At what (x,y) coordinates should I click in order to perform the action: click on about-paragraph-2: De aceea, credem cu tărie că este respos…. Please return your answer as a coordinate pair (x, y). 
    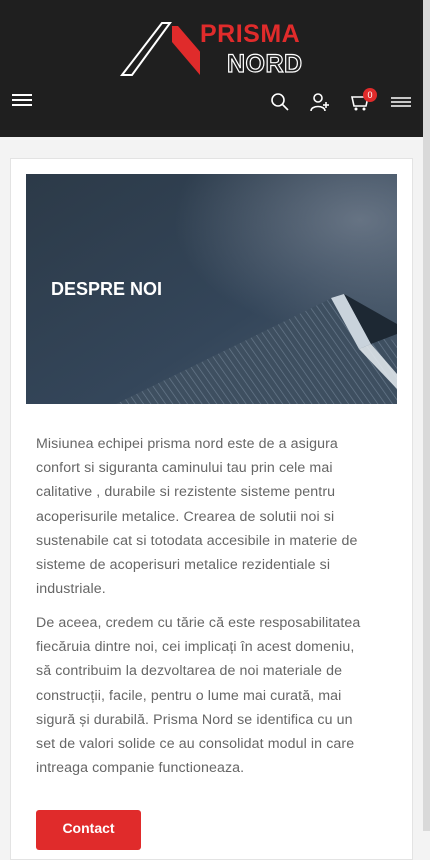
    Looking at the image, I should click on (198, 696).